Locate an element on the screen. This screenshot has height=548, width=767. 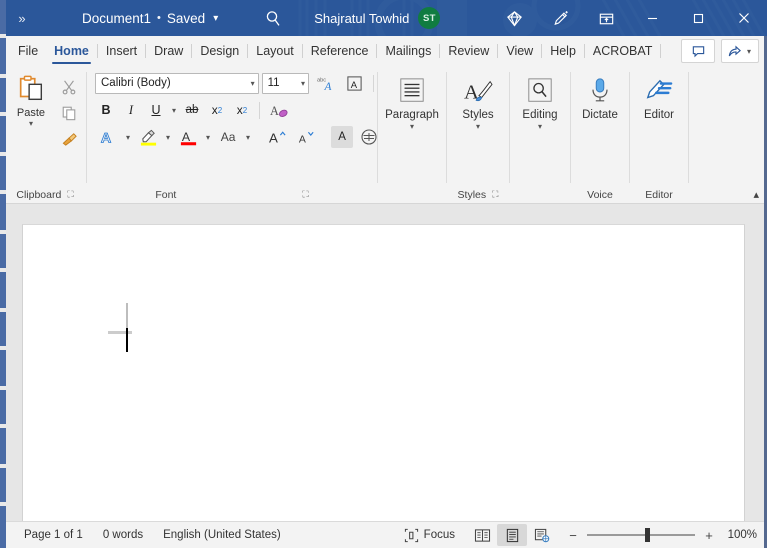
styles-button: A Styles ▾ is located at coordinates (478, 128).